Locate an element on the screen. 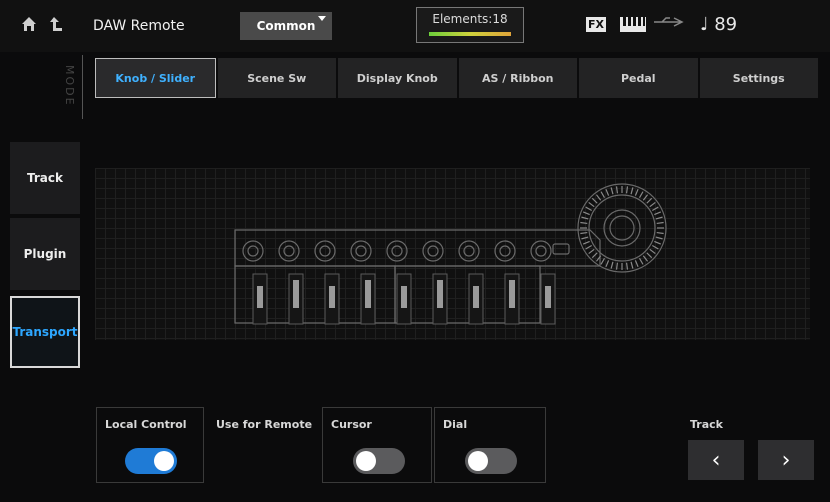 The image size is (830, 502). tab-scene-sw: Scene Sw is located at coordinates (276, 78).